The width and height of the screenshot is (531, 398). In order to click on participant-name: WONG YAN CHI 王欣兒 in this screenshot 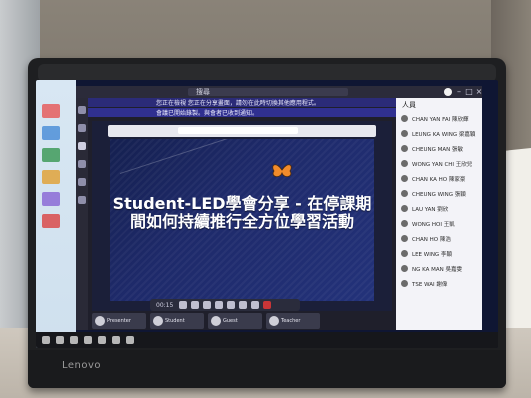, I will do `click(442, 164)`.